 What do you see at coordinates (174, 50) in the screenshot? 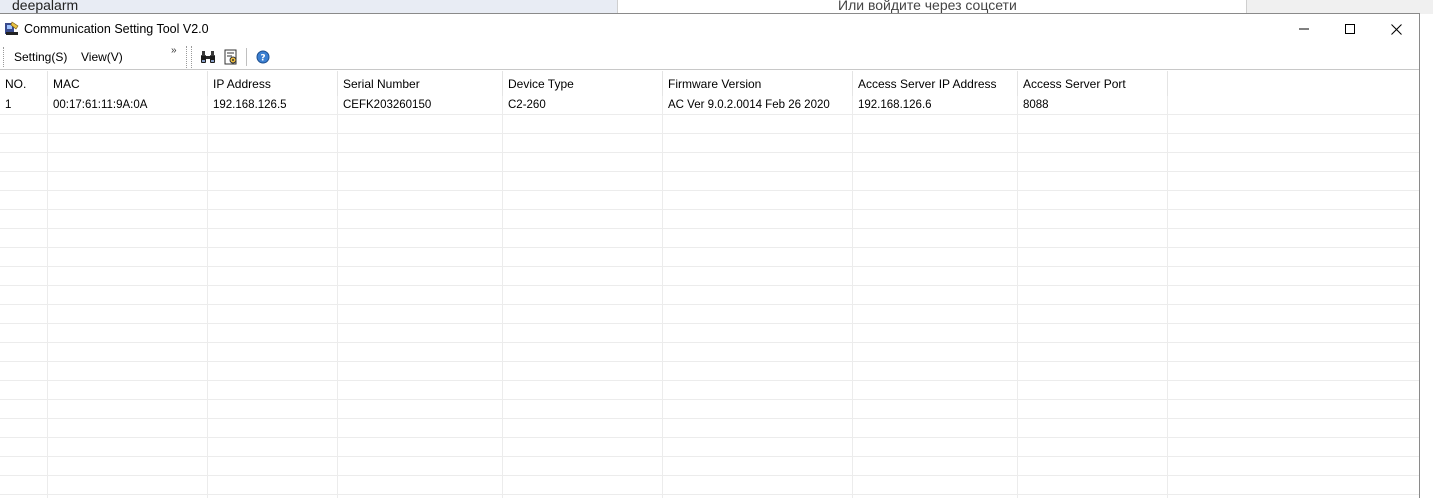
I see `menu-overflow-chevron: »` at bounding box center [174, 50].